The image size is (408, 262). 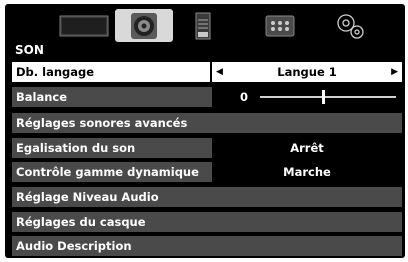 I want to click on tab-grid, so click(x=280, y=25).